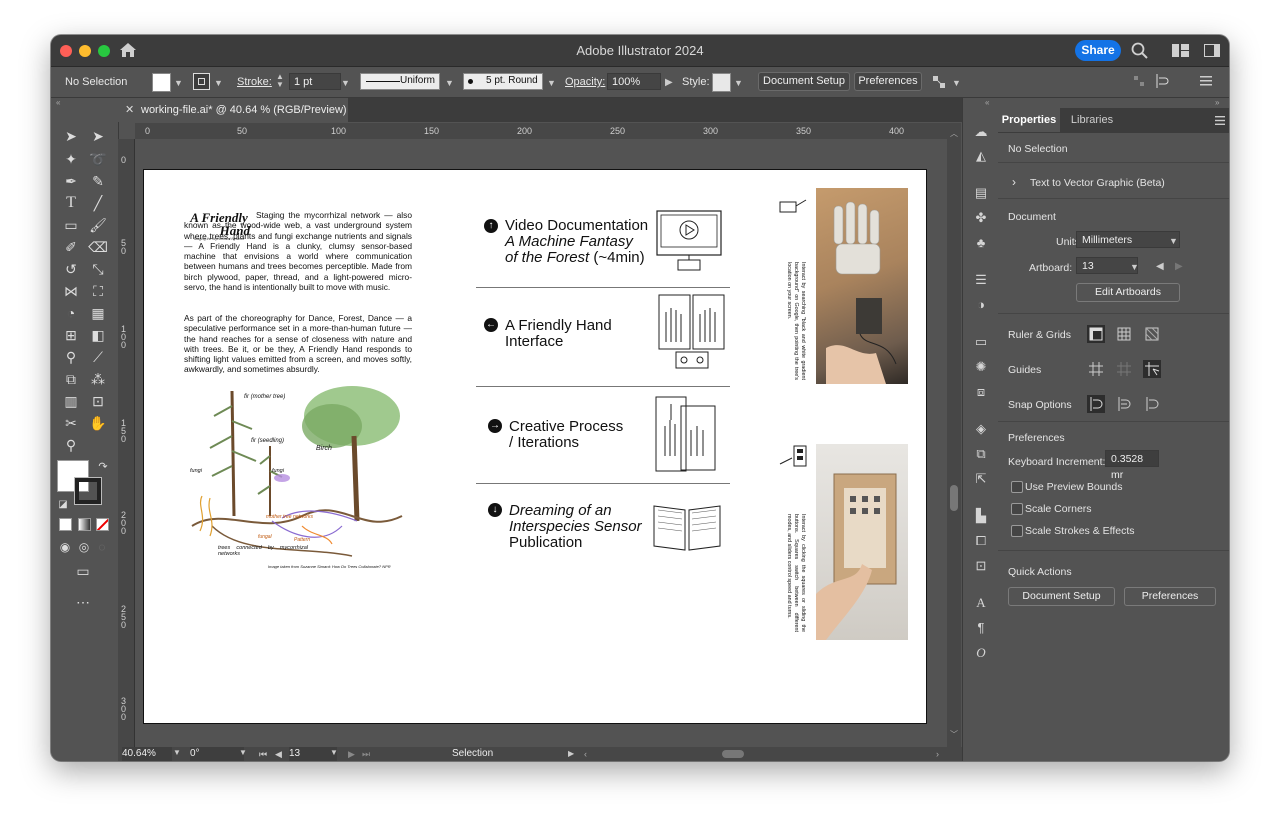 This screenshot has height=828, width=1280. What do you see at coordinates (981, 628) in the screenshot?
I see `paragraph-icon: ¶` at bounding box center [981, 628].